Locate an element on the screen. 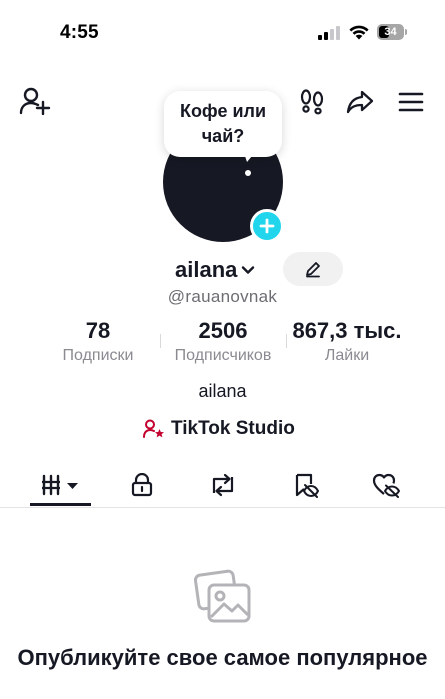 Image resolution: width=445 pixels, height=699 pixels. add-friend-button is located at coordinates (35, 101).